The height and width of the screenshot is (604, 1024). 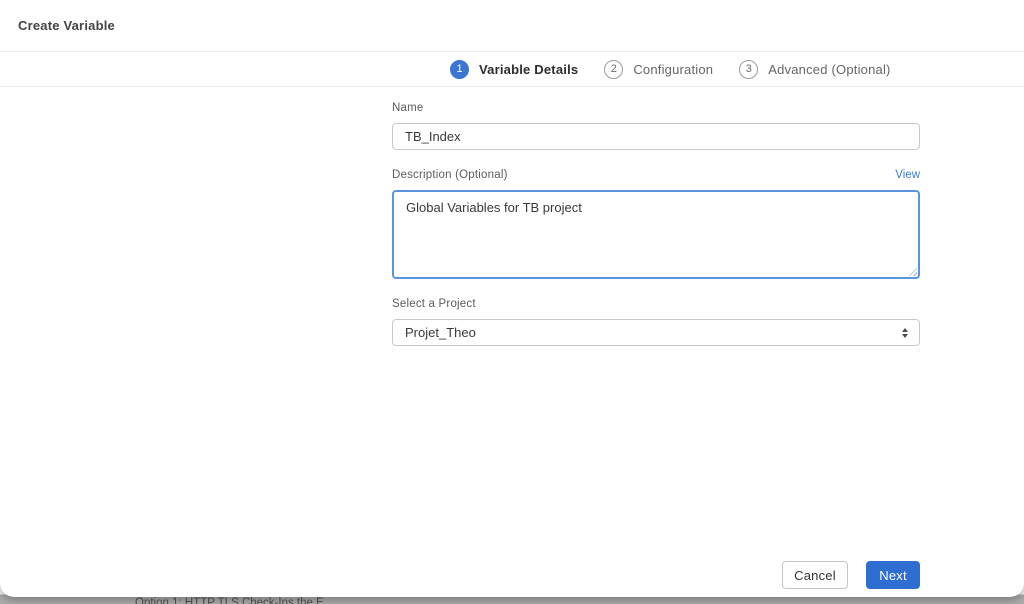 I want to click on description-textarea: Global Variables for TB project, so click(x=656, y=234).